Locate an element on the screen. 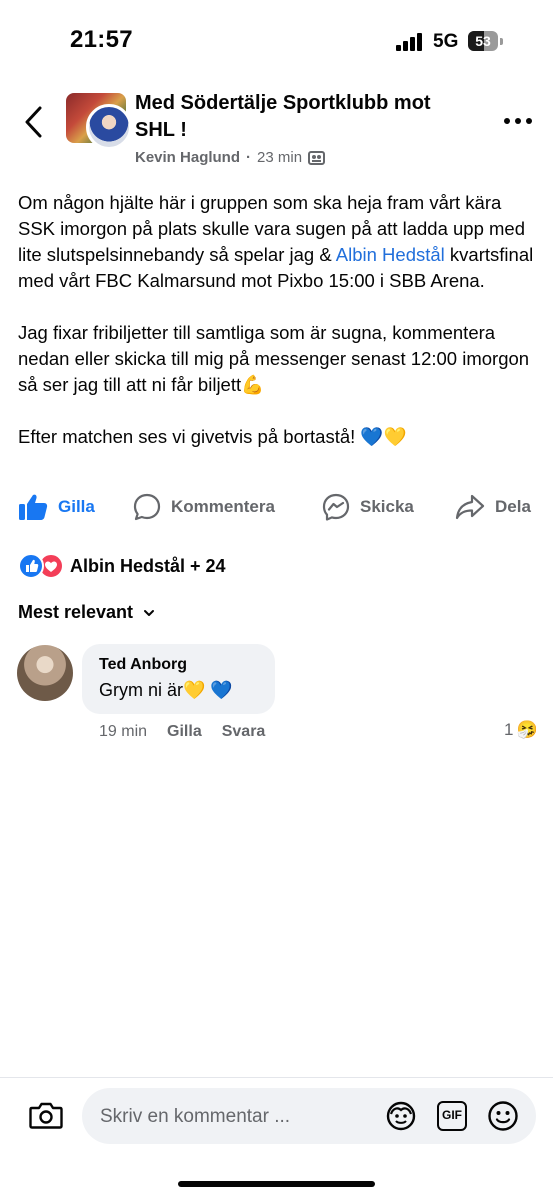  comment-reply-button: Svara is located at coordinates (244, 732).